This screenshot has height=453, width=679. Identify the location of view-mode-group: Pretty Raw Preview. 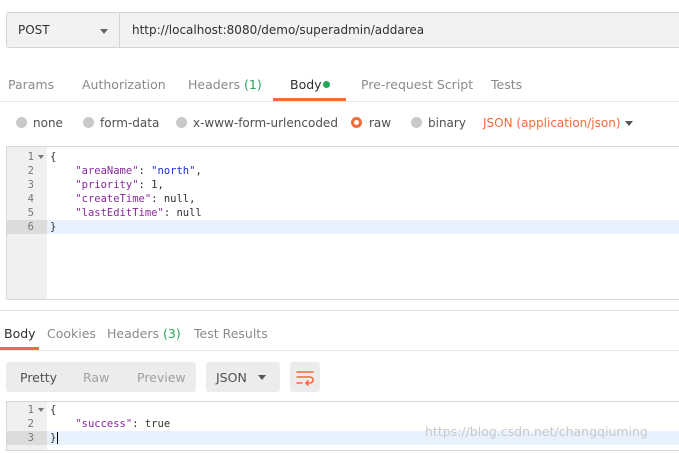
(101, 377).